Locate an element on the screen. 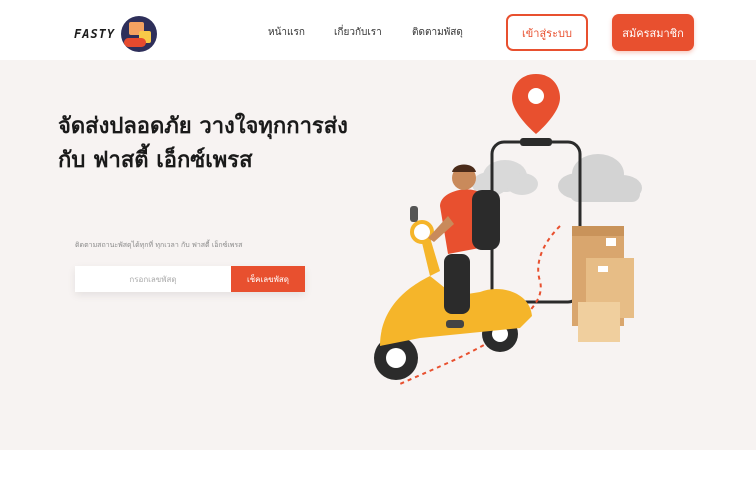 The width and height of the screenshot is (756, 479). register-button: สมัครสมาชิก is located at coordinates (653, 32).